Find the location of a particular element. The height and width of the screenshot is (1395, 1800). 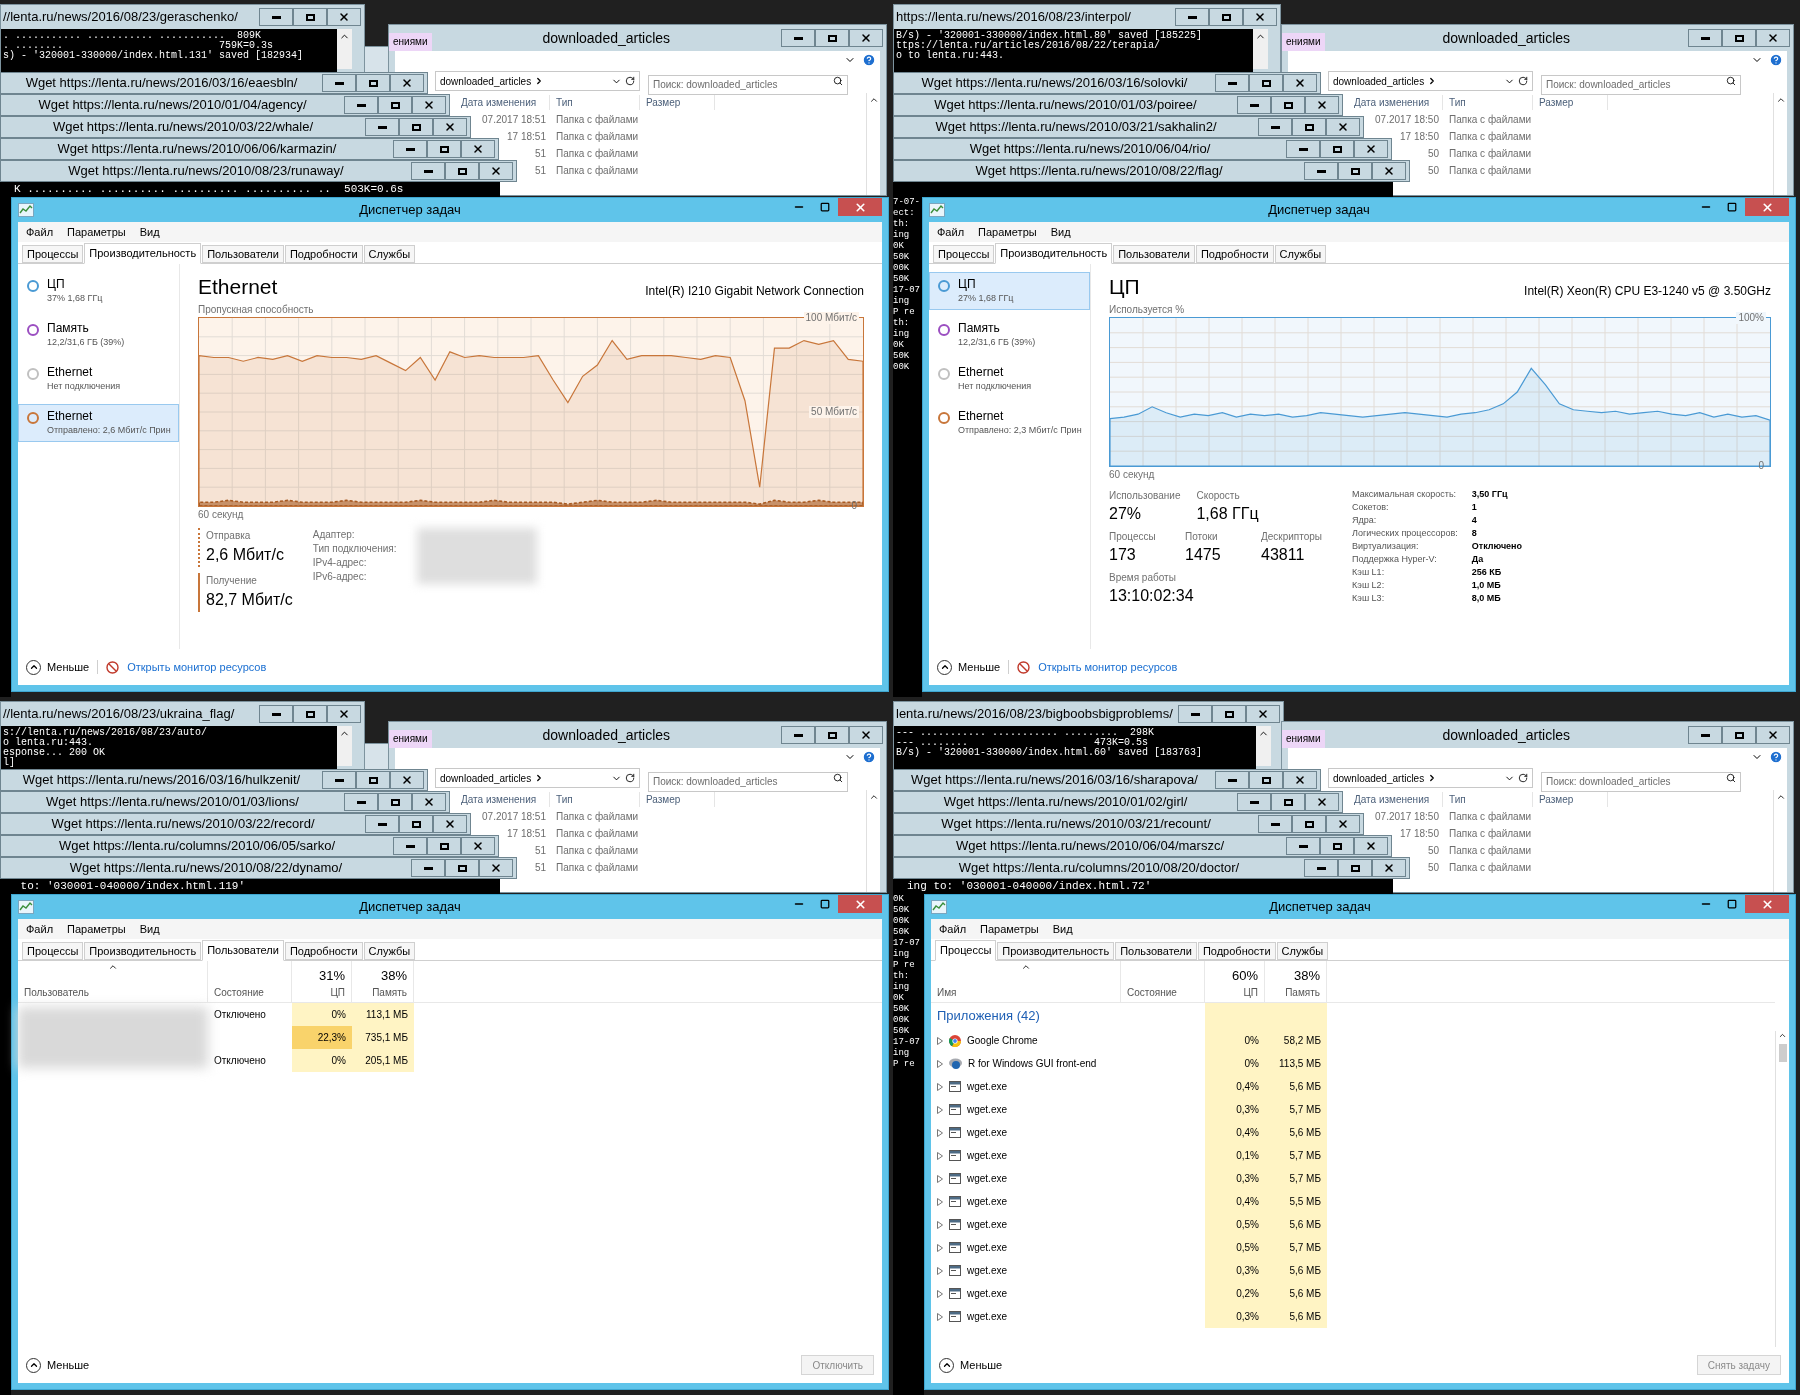

column-header: 31% ЦП is located at coordinates (322, 981).